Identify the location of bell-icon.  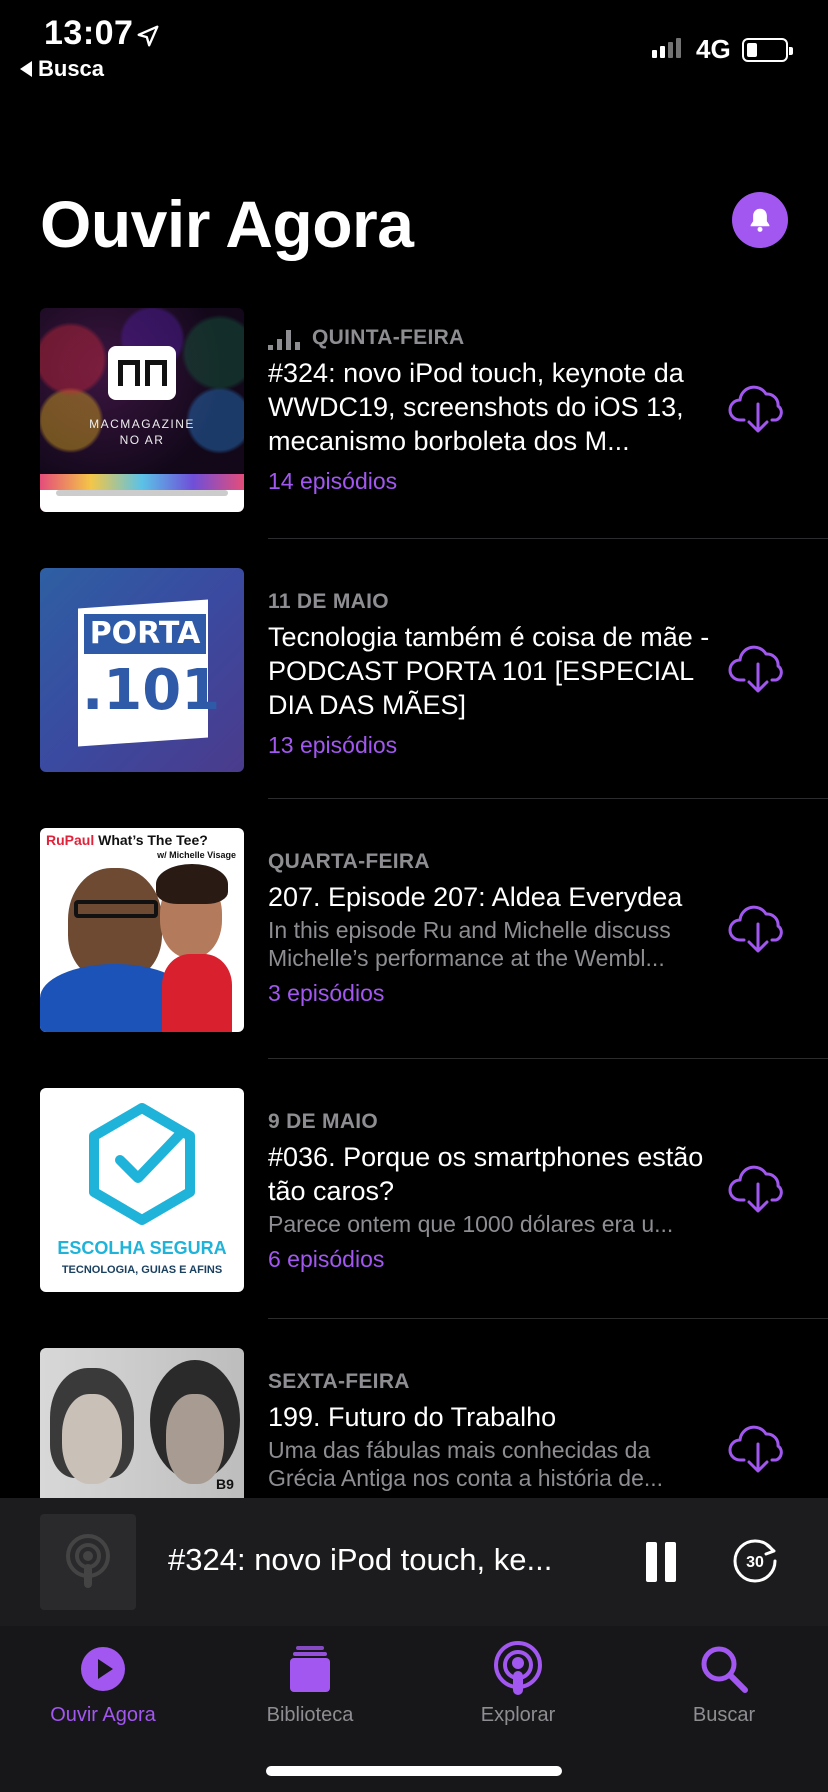
(760, 220).